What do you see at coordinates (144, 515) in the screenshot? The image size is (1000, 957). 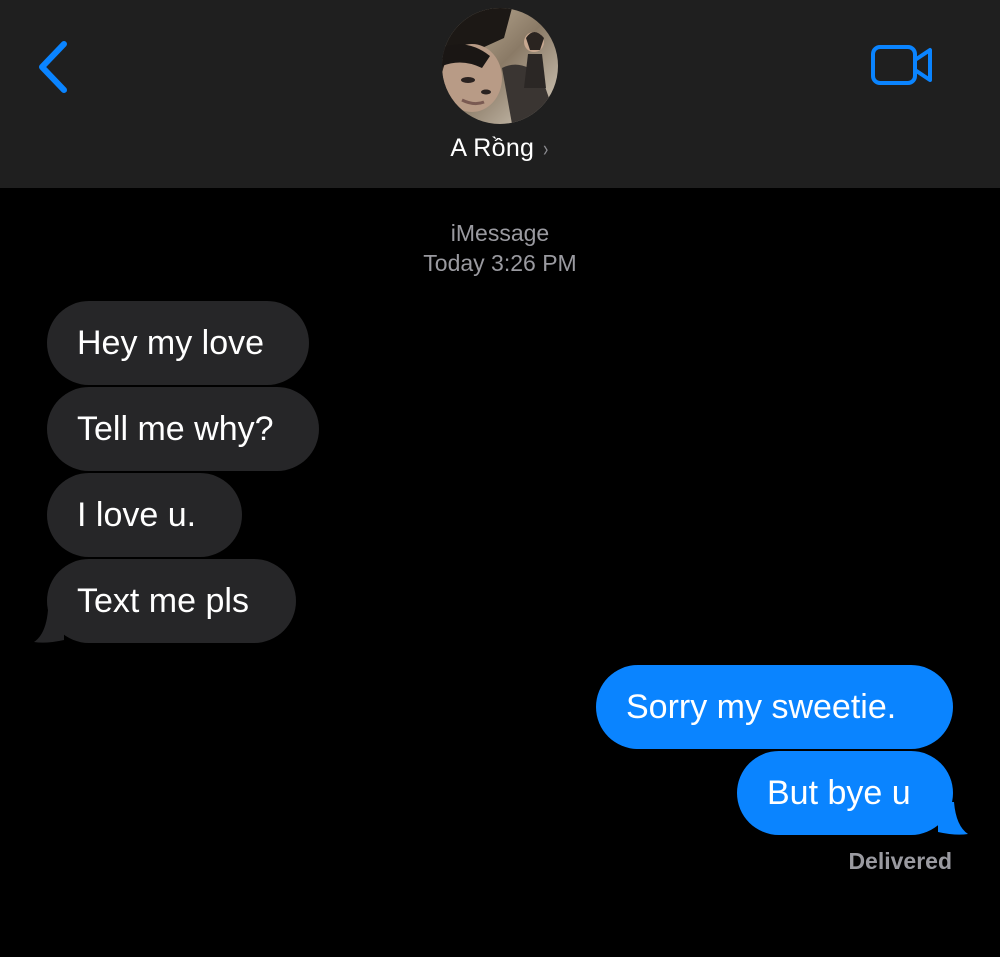 I see `incoming-message: I love u.` at bounding box center [144, 515].